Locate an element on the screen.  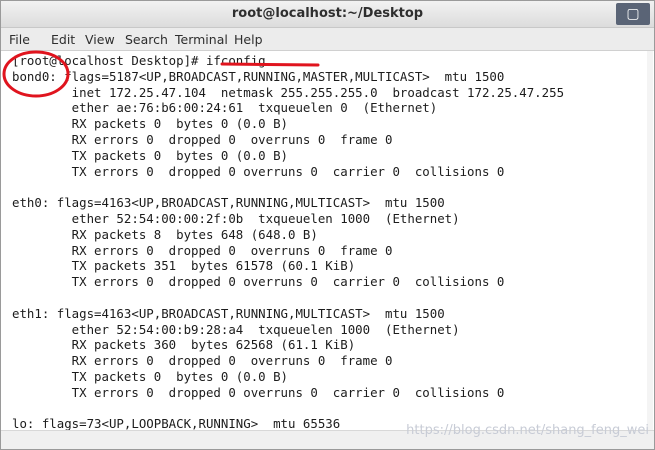
command-prompt-line: [root@localhost Desktop]# ifconfig is located at coordinates (139, 60).